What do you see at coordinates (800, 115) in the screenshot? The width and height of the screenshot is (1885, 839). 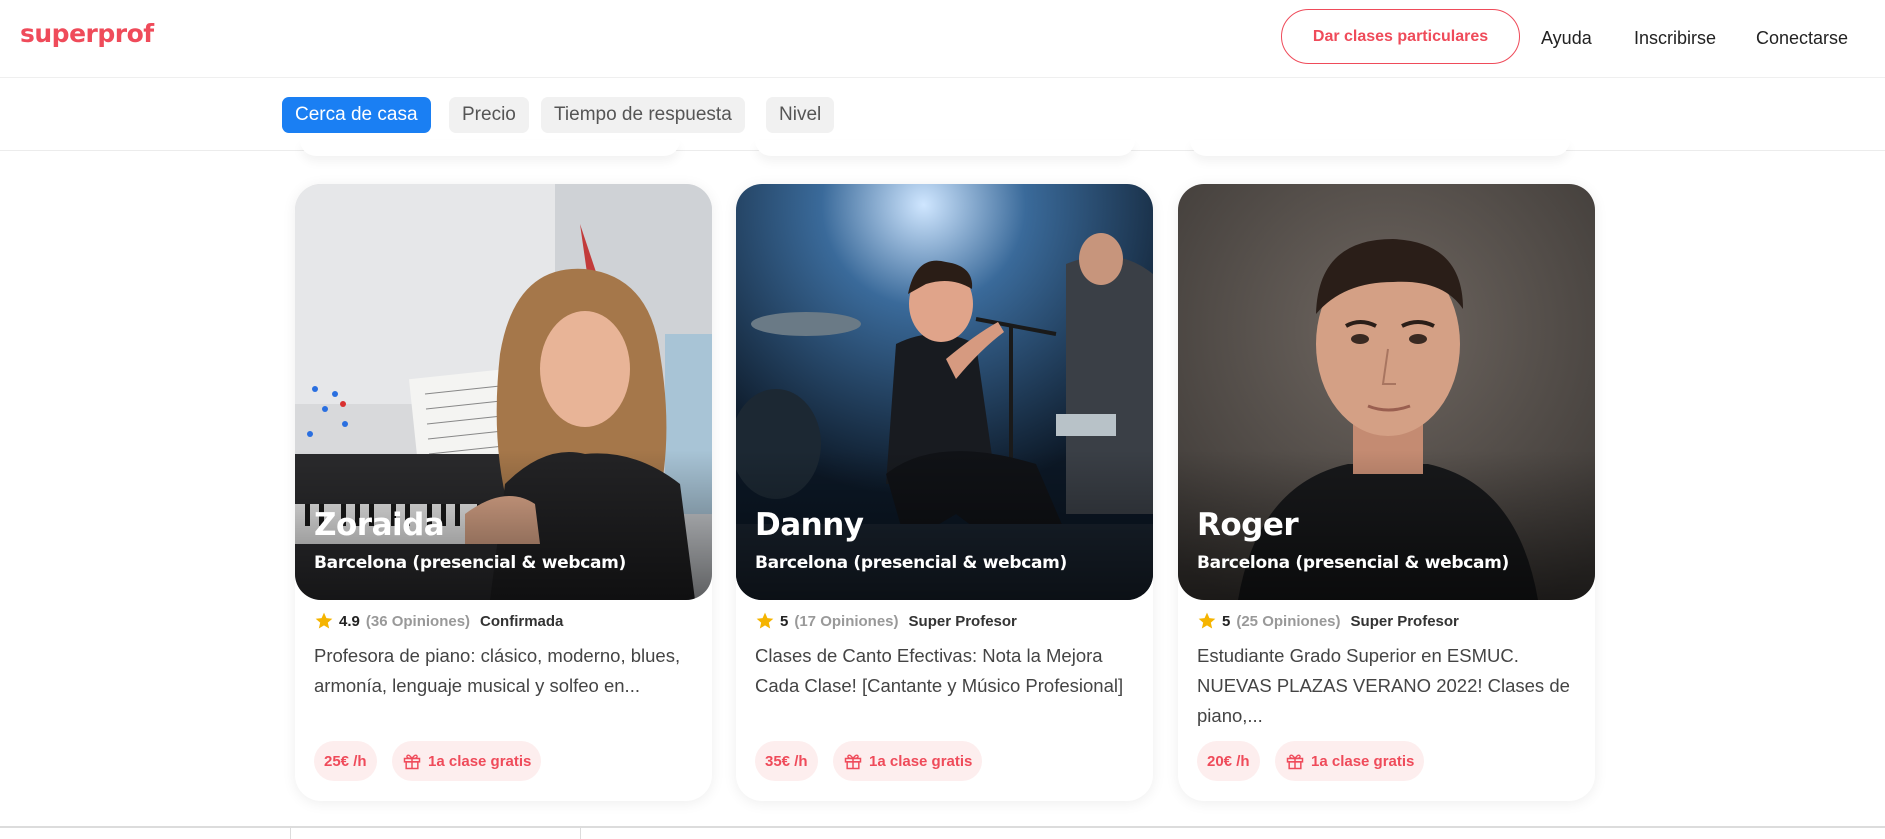 I see `filter-level: Nivel` at bounding box center [800, 115].